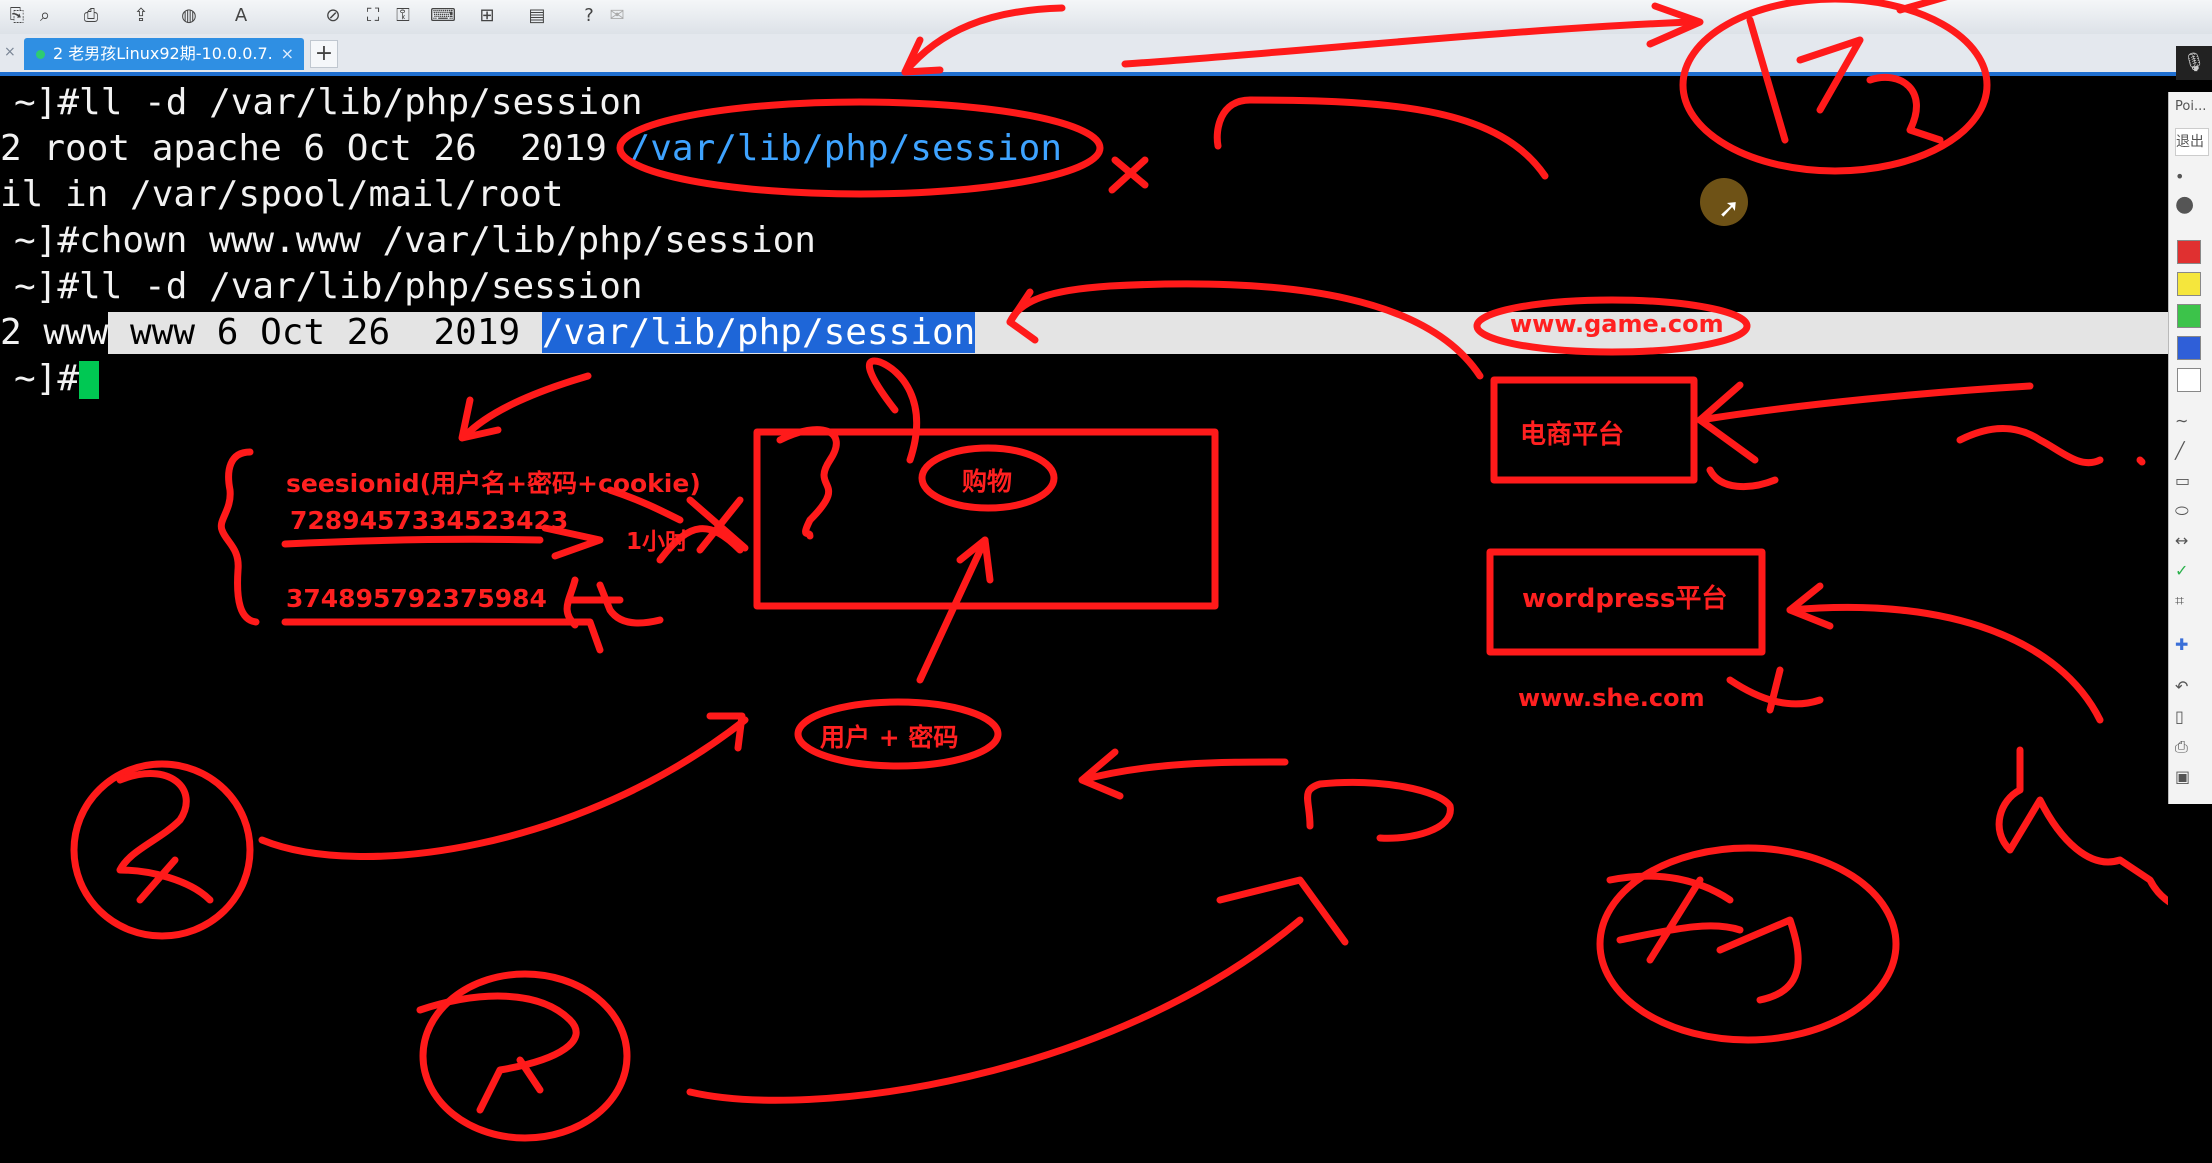 The image size is (2212, 1163). What do you see at coordinates (1729, 209) in the screenshot?
I see `mouse-pointer-icon: ➚` at bounding box center [1729, 209].